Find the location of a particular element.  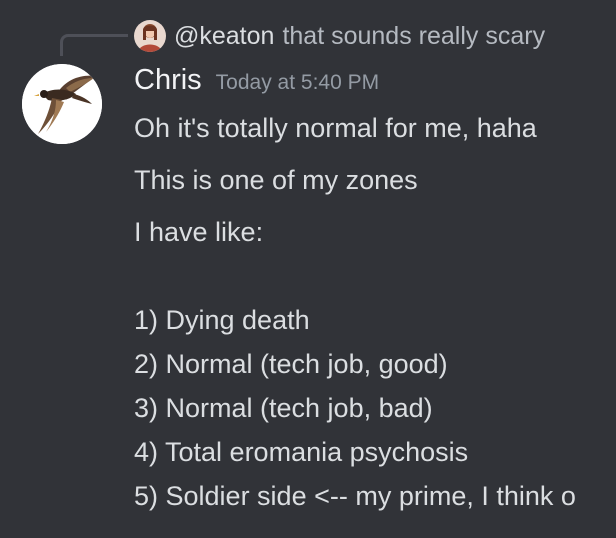

author-name: Chris is located at coordinates (168, 80).